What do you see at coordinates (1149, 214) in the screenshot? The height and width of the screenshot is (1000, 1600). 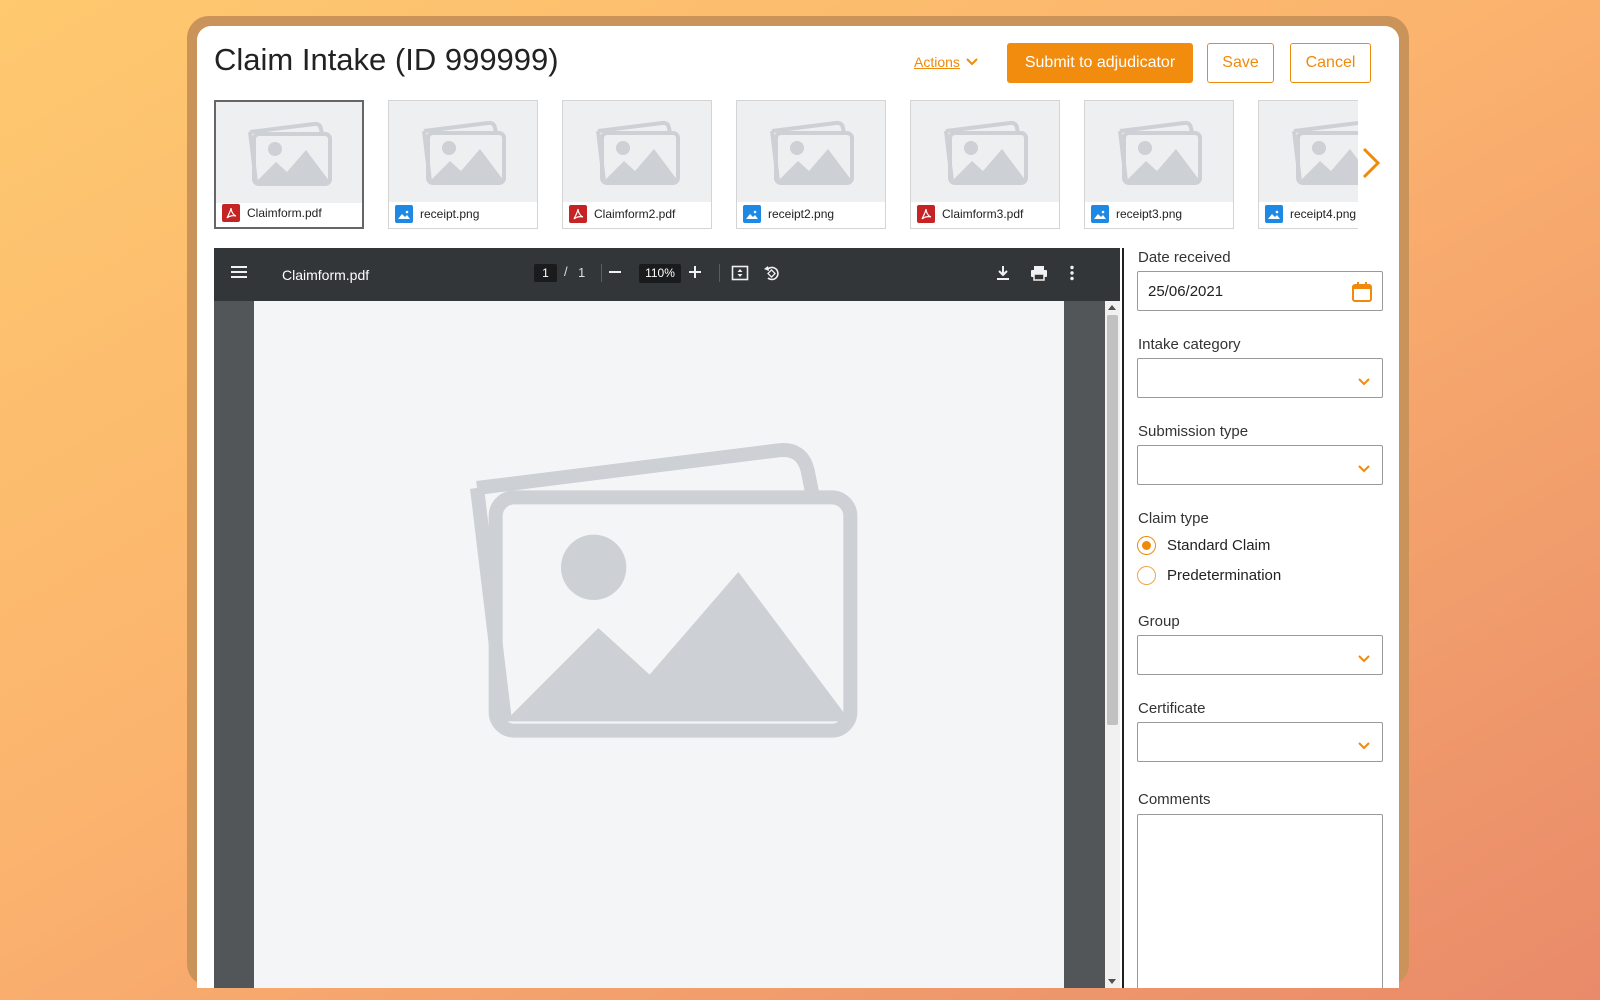 I see `thumbnail-filename: receipt3.png` at bounding box center [1149, 214].